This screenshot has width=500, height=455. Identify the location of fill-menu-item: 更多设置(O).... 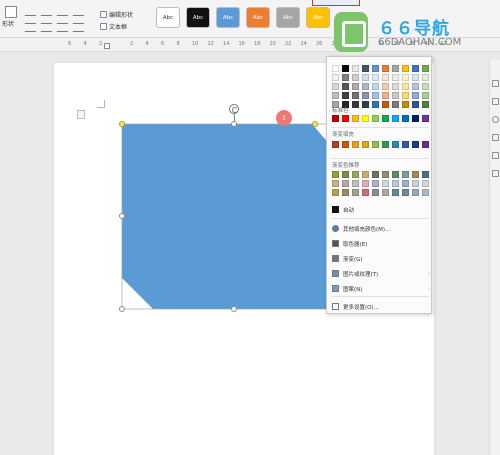
(381, 306).